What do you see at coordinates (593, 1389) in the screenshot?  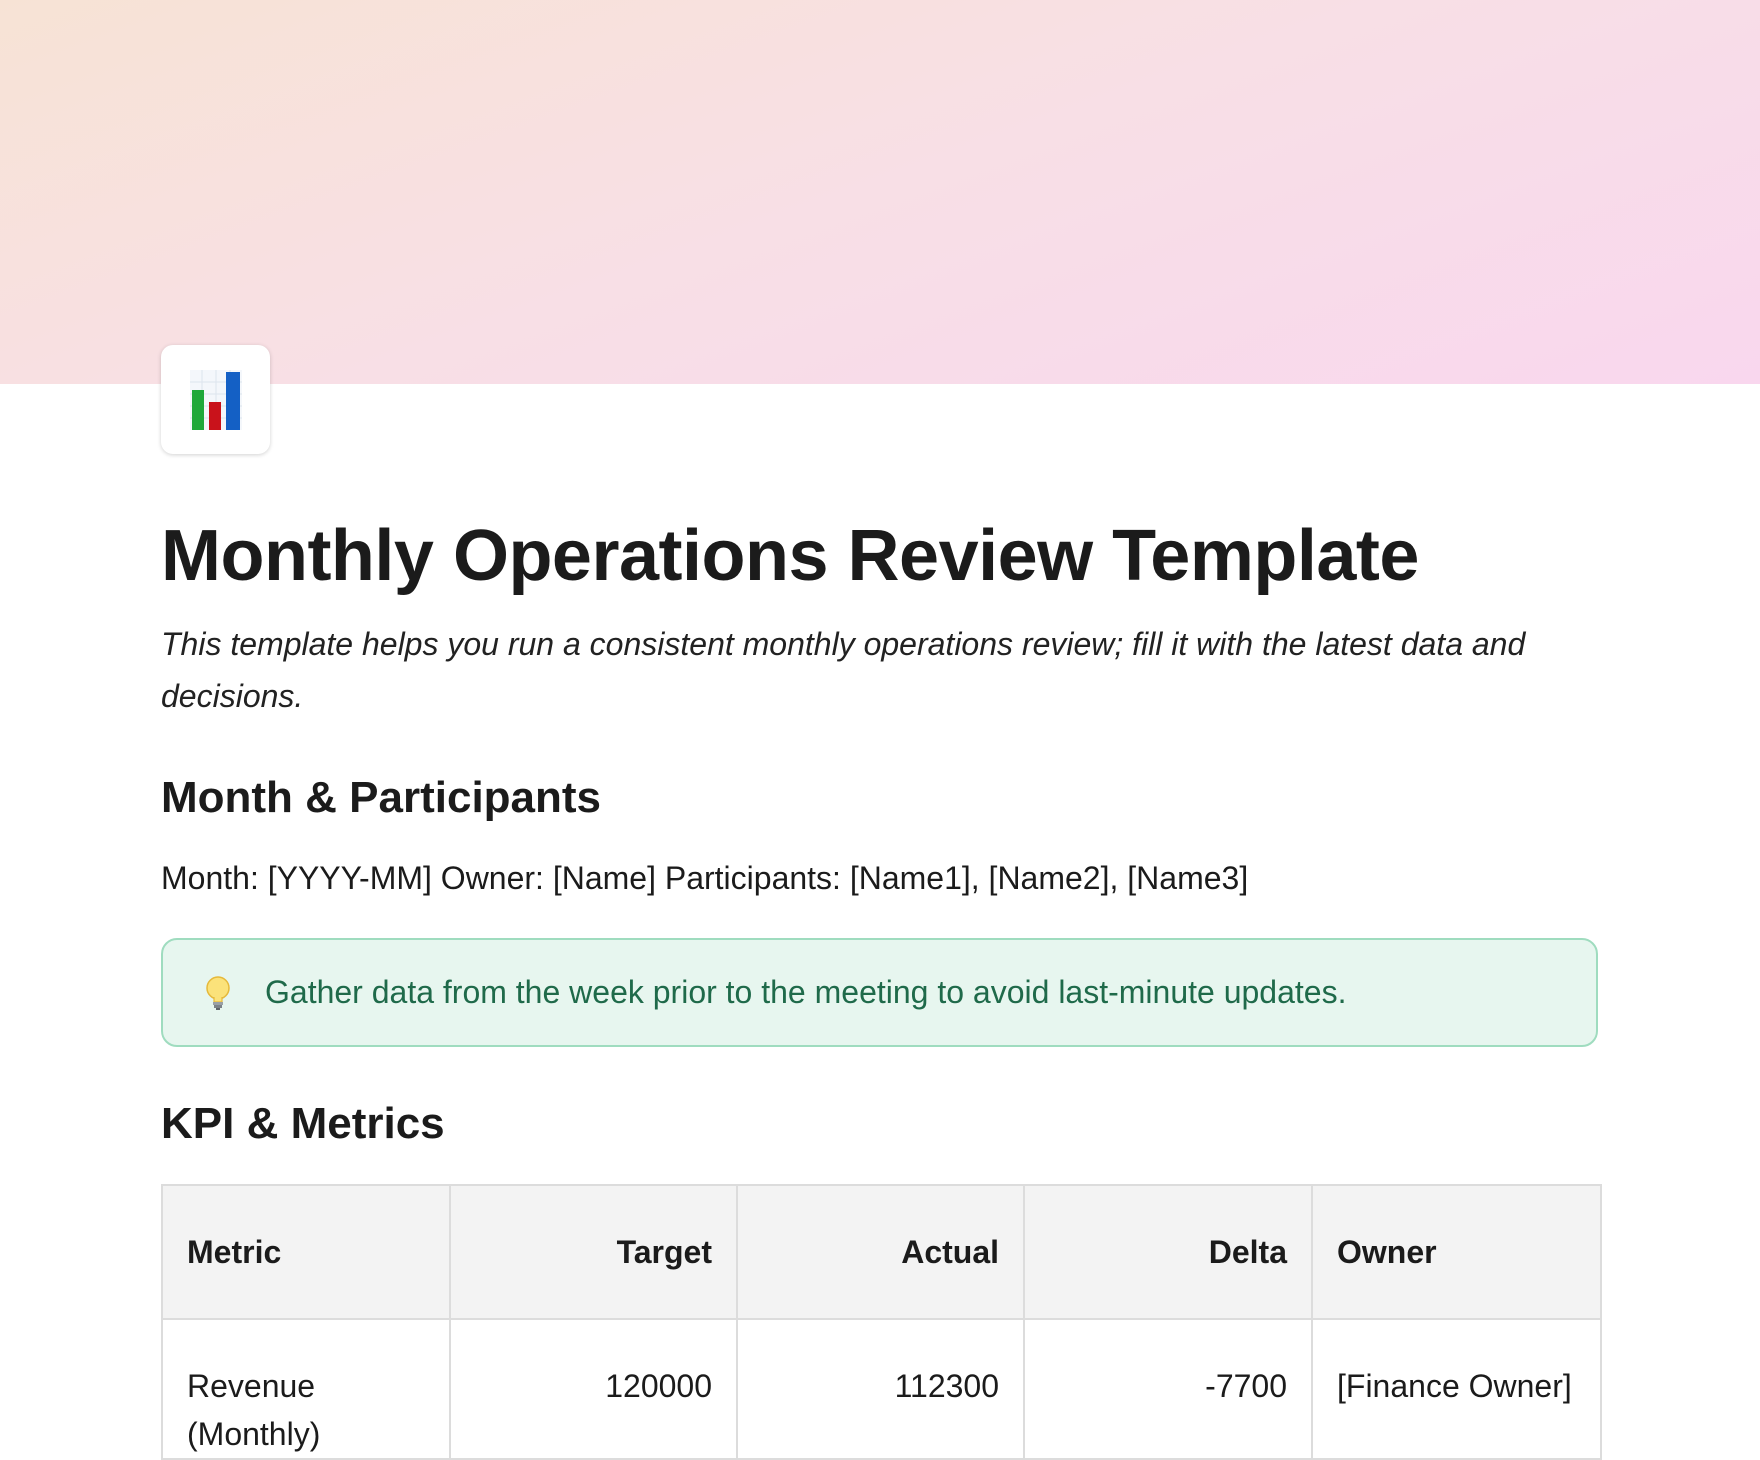 I see `cell-target: 120000` at bounding box center [593, 1389].